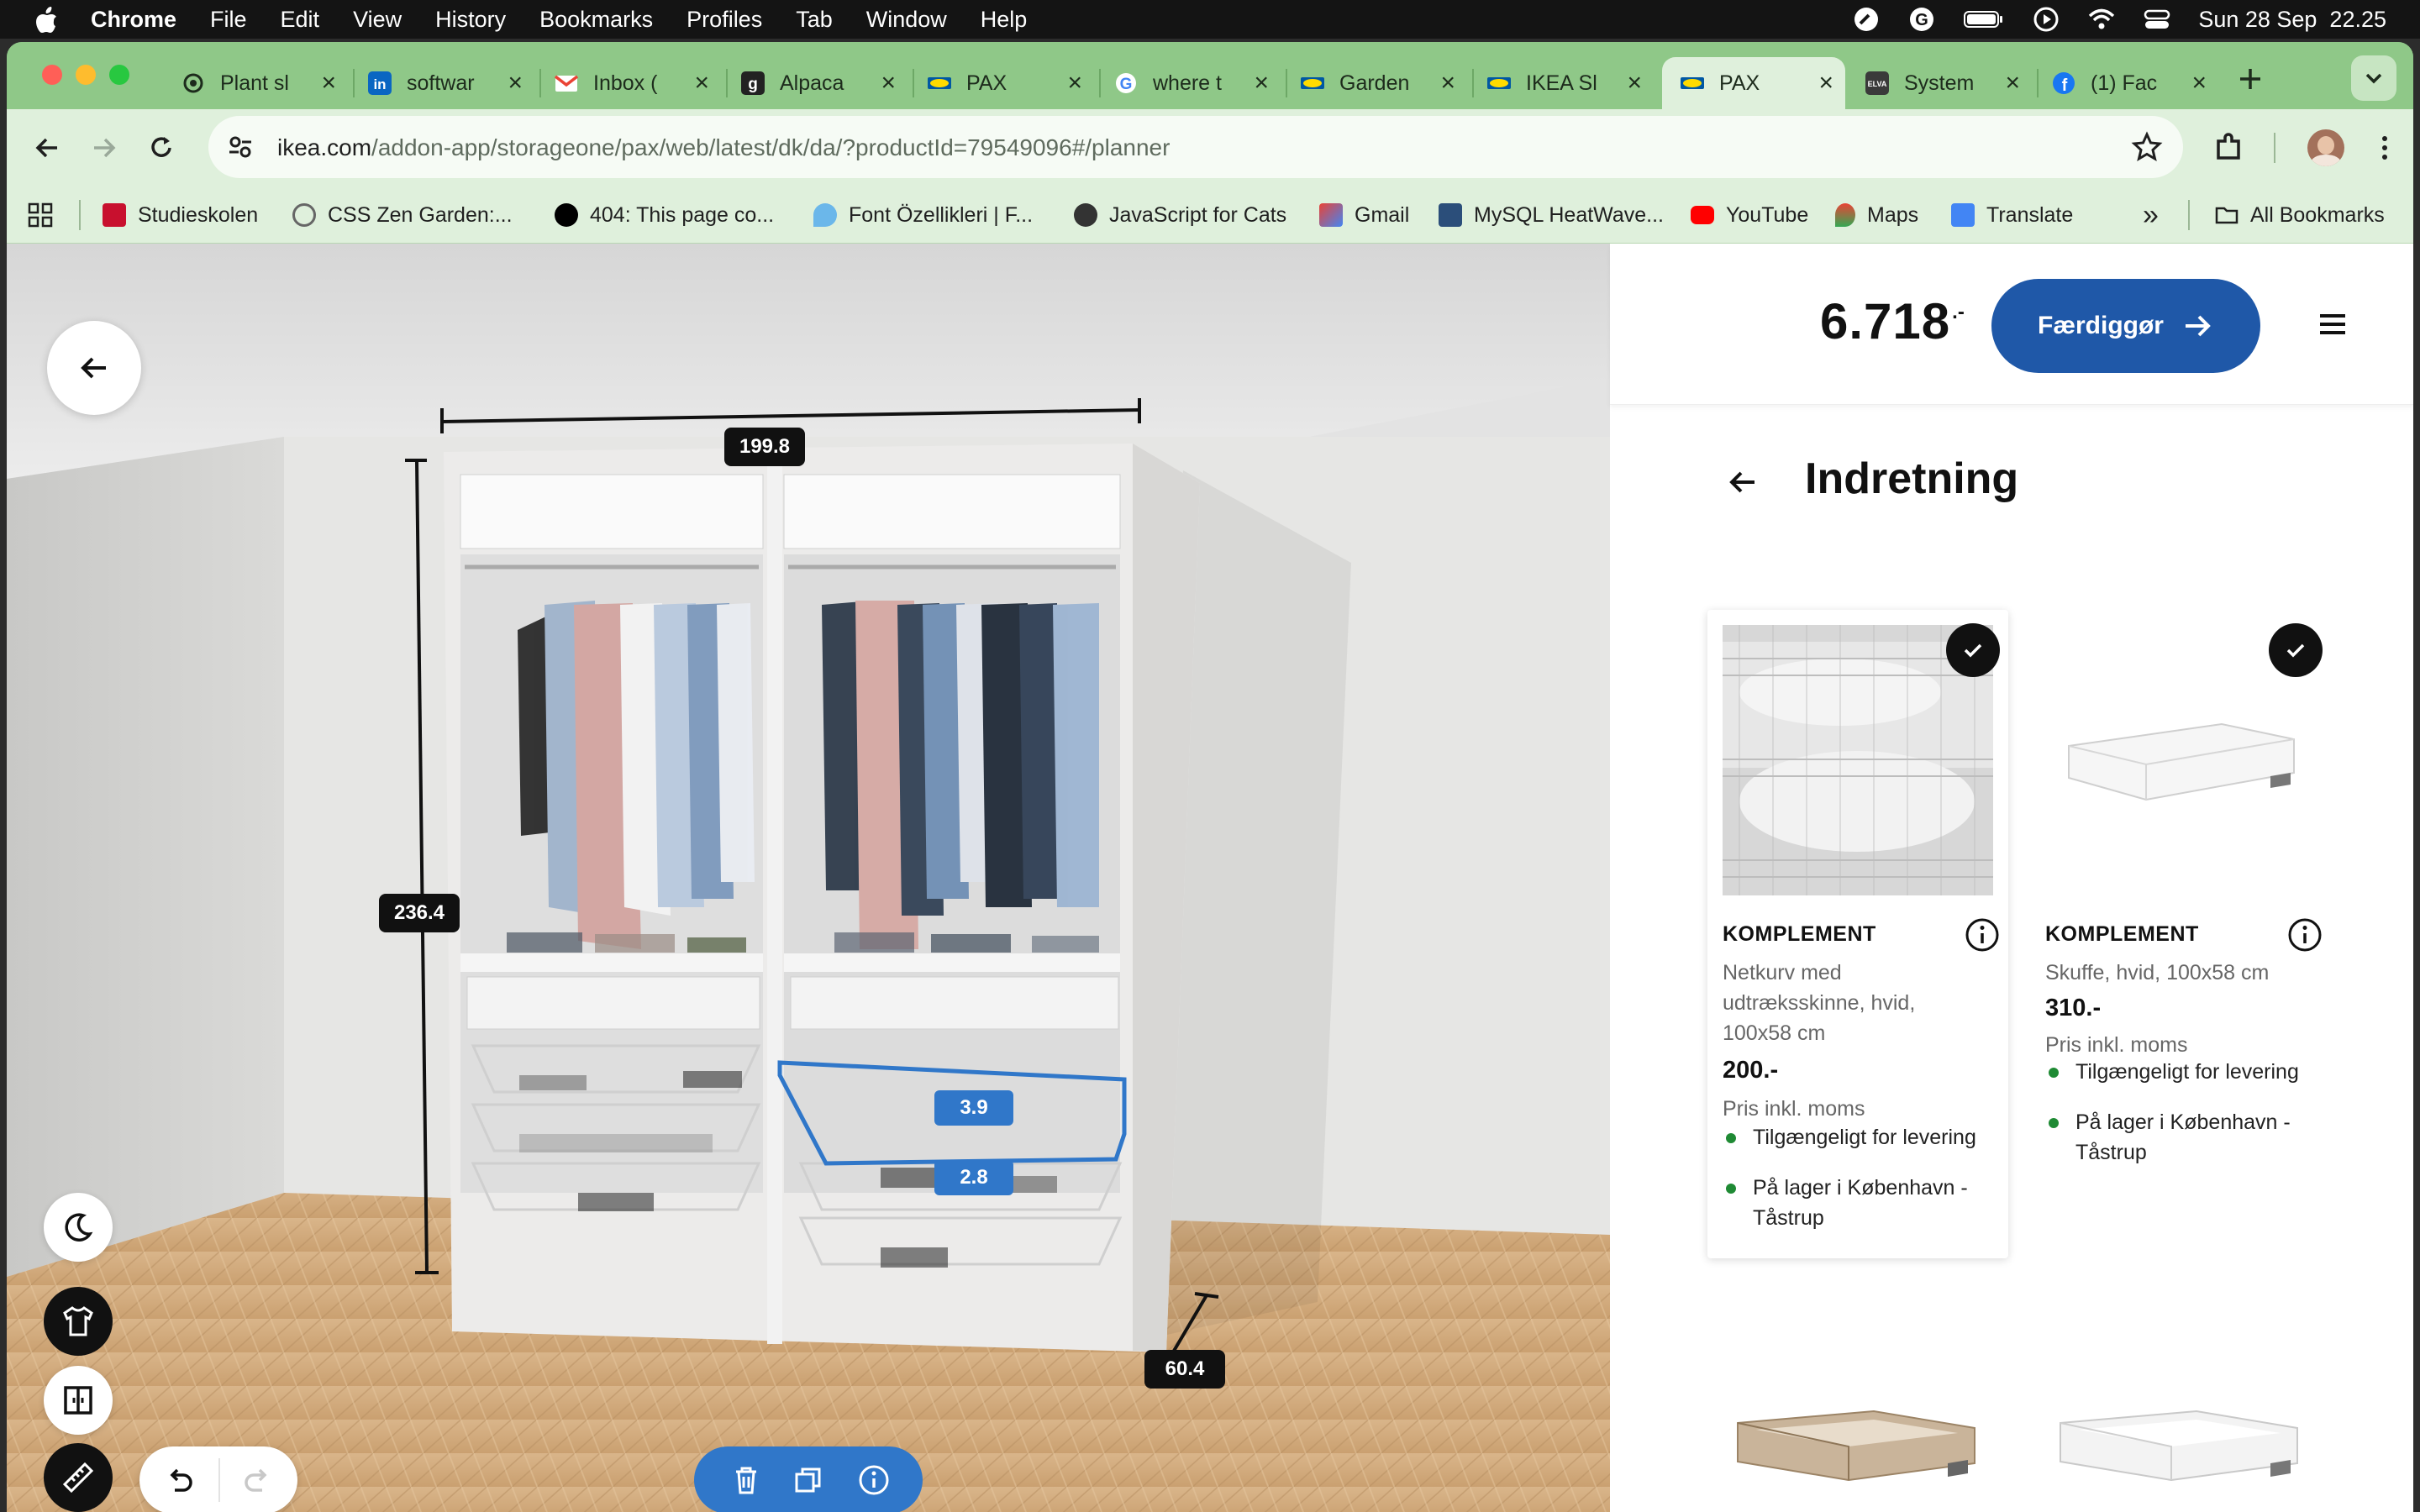 The height and width of the screenshot is (1512, 2420). Describe the element at coordinates (1749, 215) in the screenshot. I see `bookmark-youtube: YouTube` at that location.